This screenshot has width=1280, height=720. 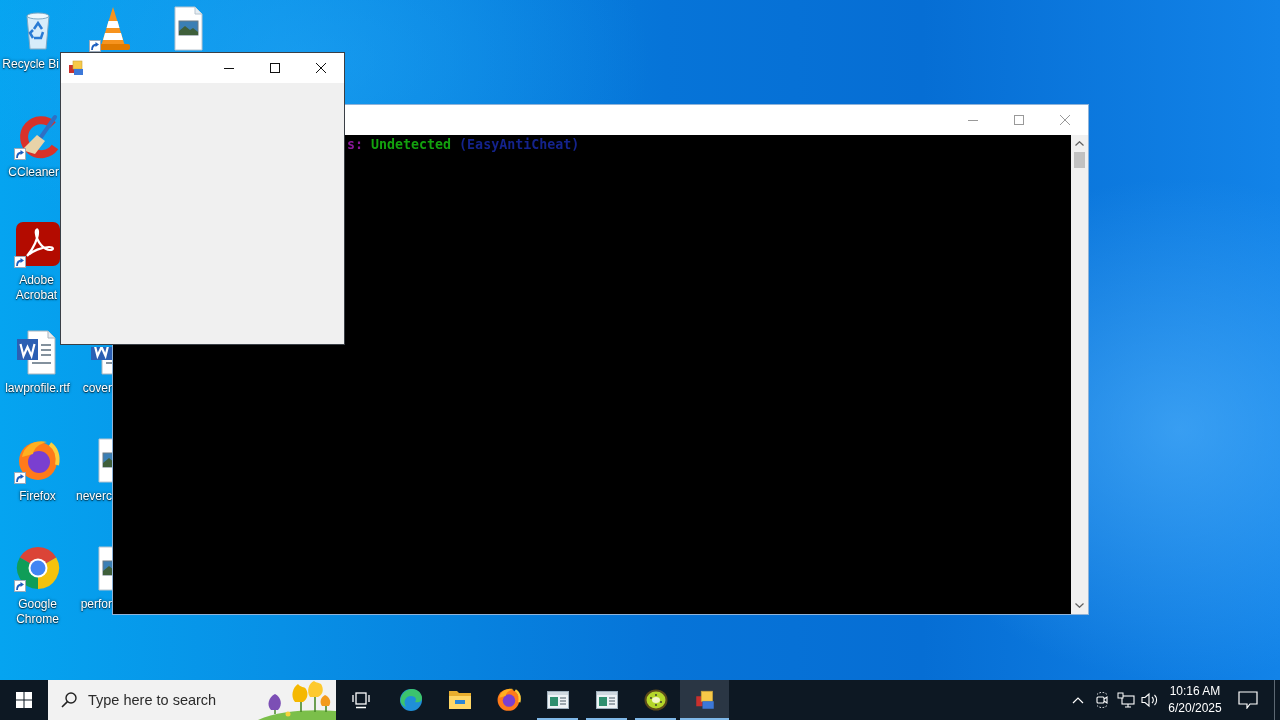 What do you see at coordinates (1102, 700) in the screenshot?
I see `camera-icon` at bounding box center [1102, 700].